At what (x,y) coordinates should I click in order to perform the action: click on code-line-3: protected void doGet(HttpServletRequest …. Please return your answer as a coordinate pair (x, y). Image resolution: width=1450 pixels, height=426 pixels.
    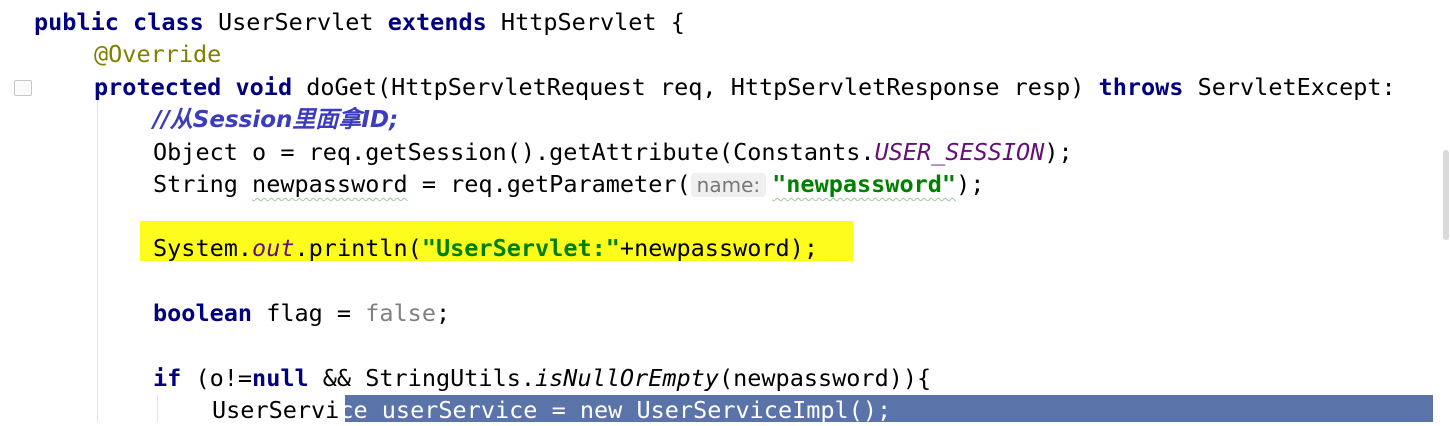
    Looking at the image, I should click on (745, 87).